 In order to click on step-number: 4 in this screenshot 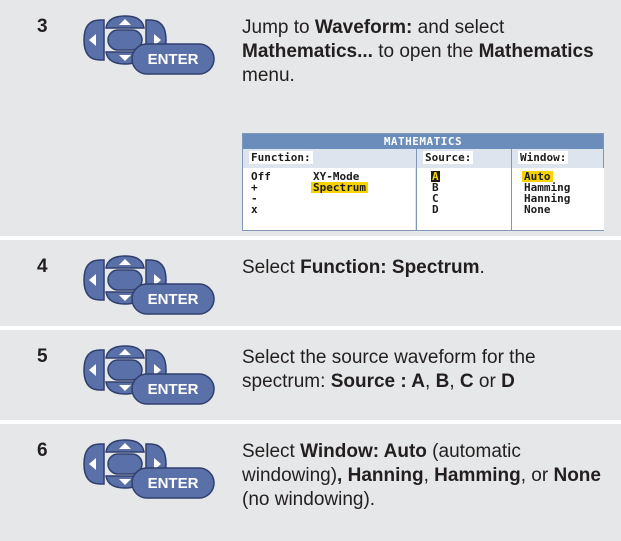, I will do `click(42, 266)`.